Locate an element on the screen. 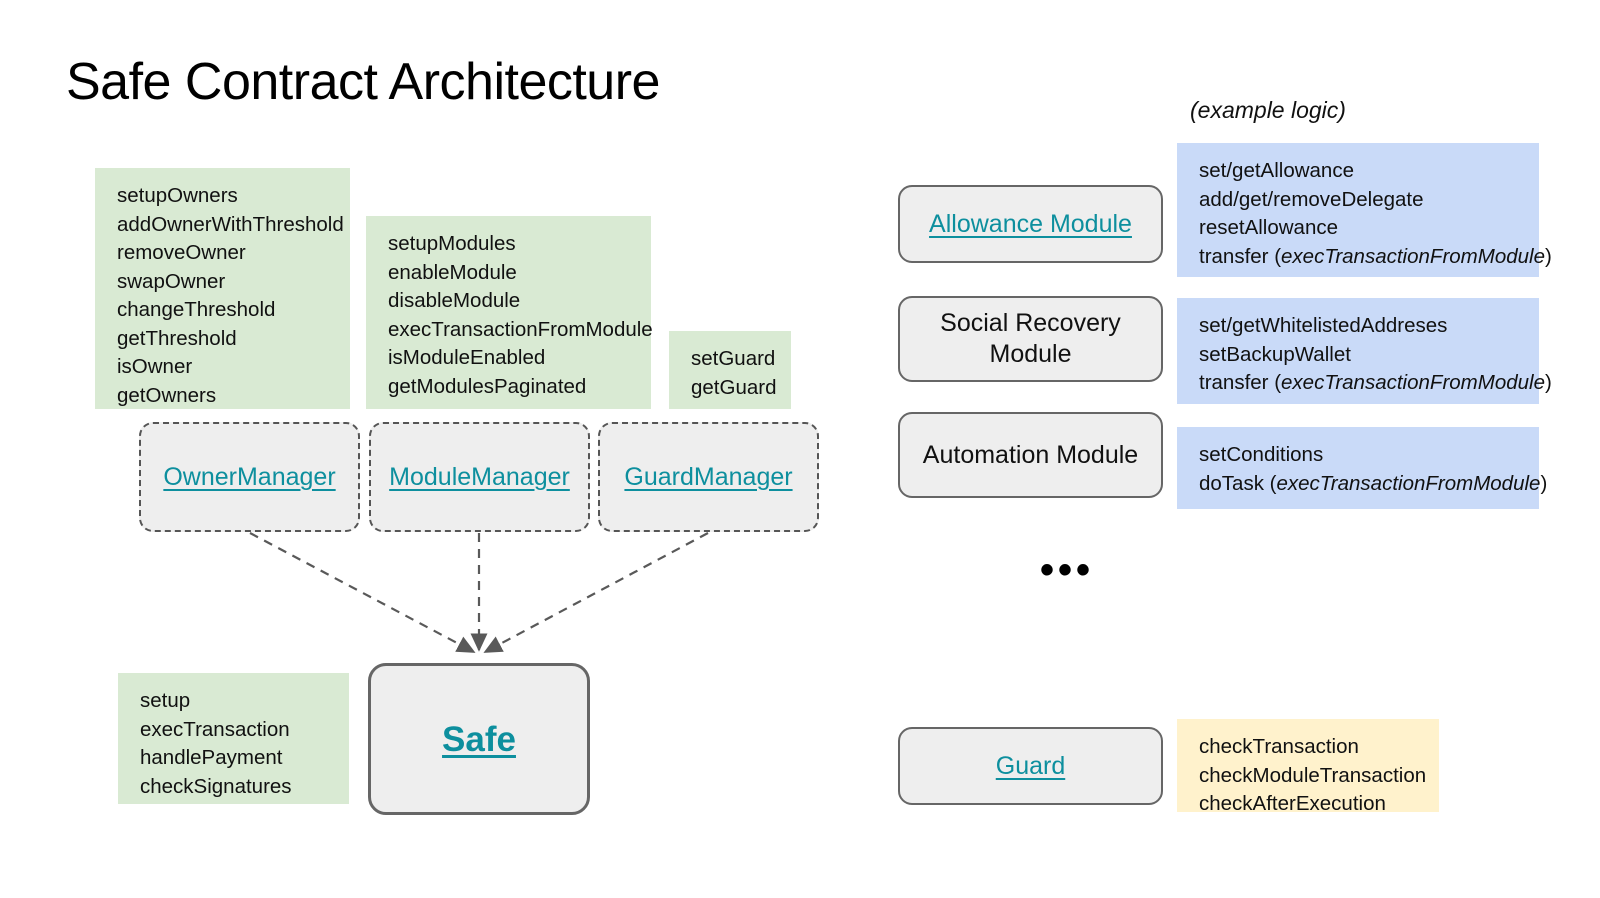  owner-manager-link: OwnerManager is located at coordinates (249, 477).